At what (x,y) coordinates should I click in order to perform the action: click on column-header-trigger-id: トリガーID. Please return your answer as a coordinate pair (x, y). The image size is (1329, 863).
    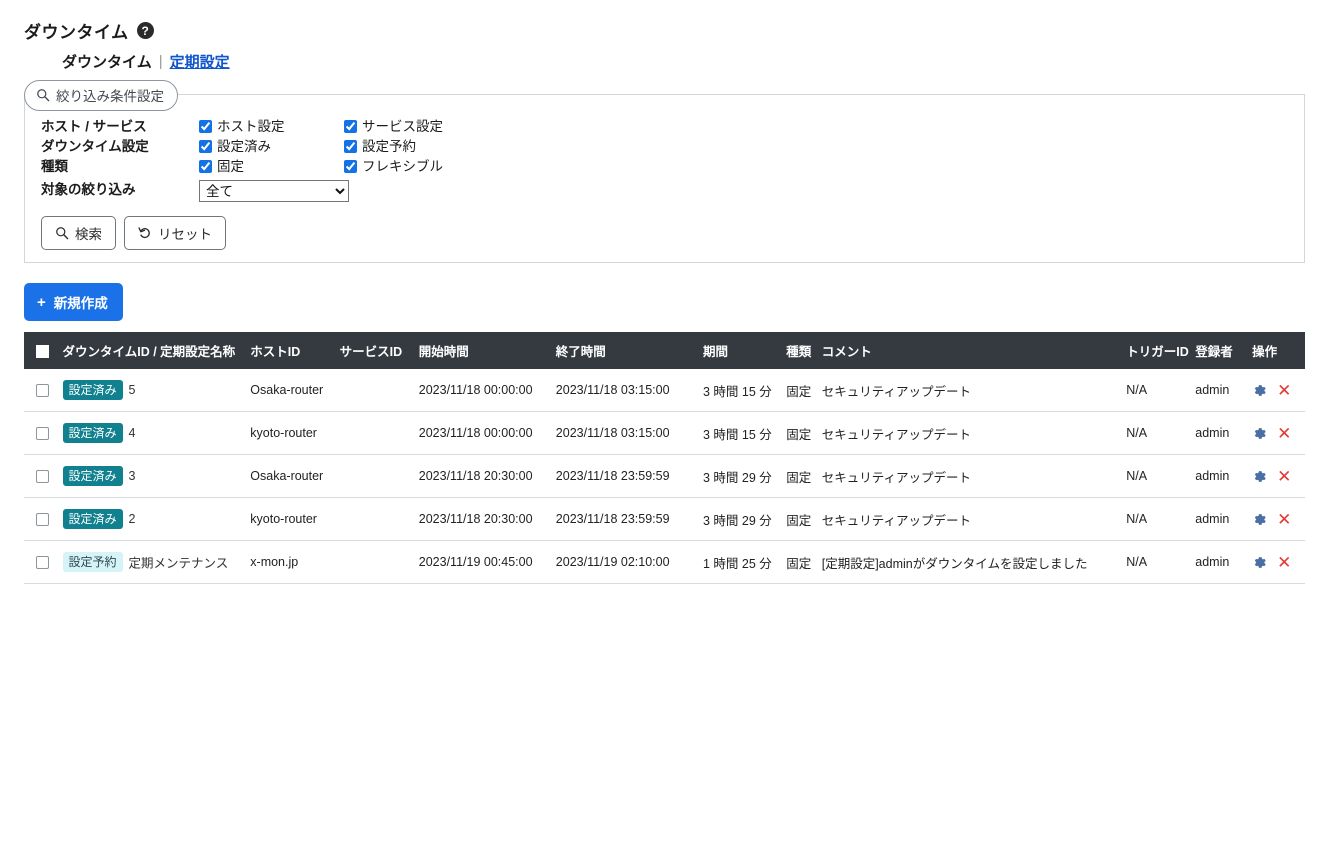
    Looking at the image, I should click on (1157, 350).